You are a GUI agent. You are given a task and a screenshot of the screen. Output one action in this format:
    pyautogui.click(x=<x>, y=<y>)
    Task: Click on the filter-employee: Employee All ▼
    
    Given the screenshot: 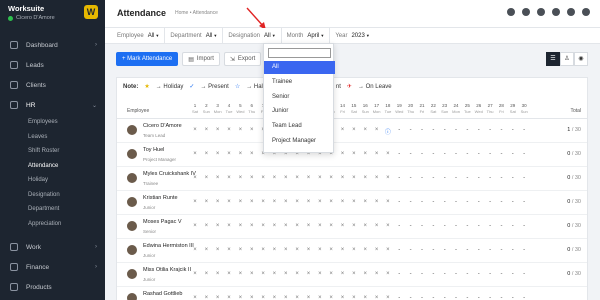 What is the action you would take?
    pyautogui.click(x=138, y=36)
    